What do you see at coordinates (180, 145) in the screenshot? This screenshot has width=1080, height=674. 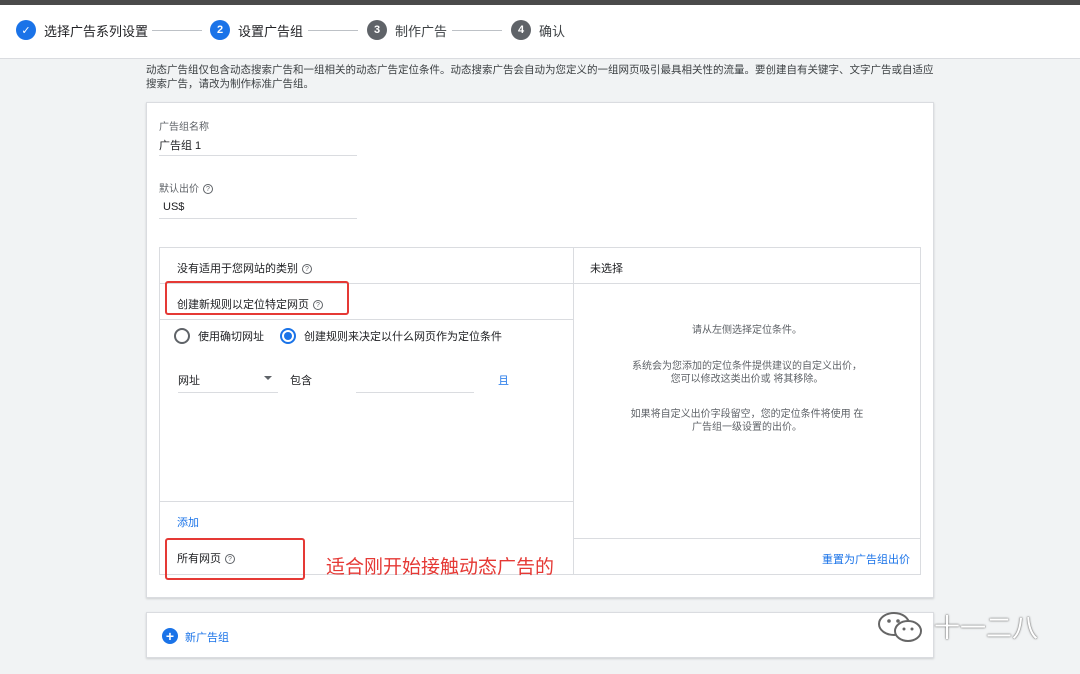 I see `ad-group-name-input: 广告组 1` at bounding box center [180, 145].